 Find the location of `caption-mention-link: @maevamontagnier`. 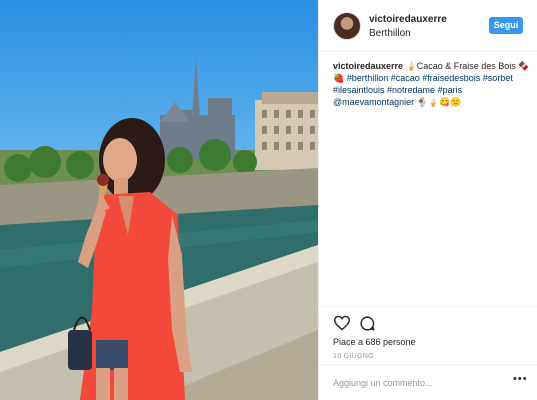

caption-mention-link: @maevamontagnier is located at coordinates (373, 102).